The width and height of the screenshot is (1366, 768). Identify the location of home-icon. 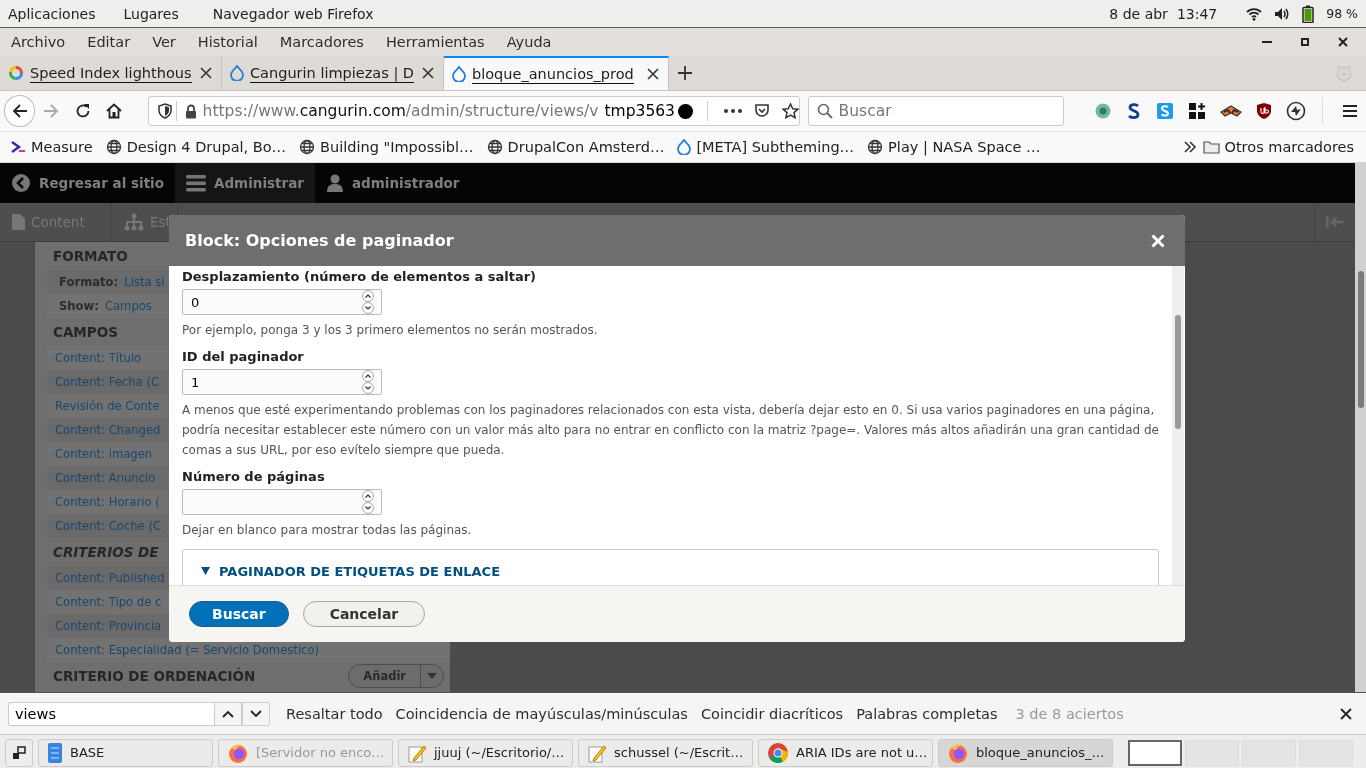
(113, 111).